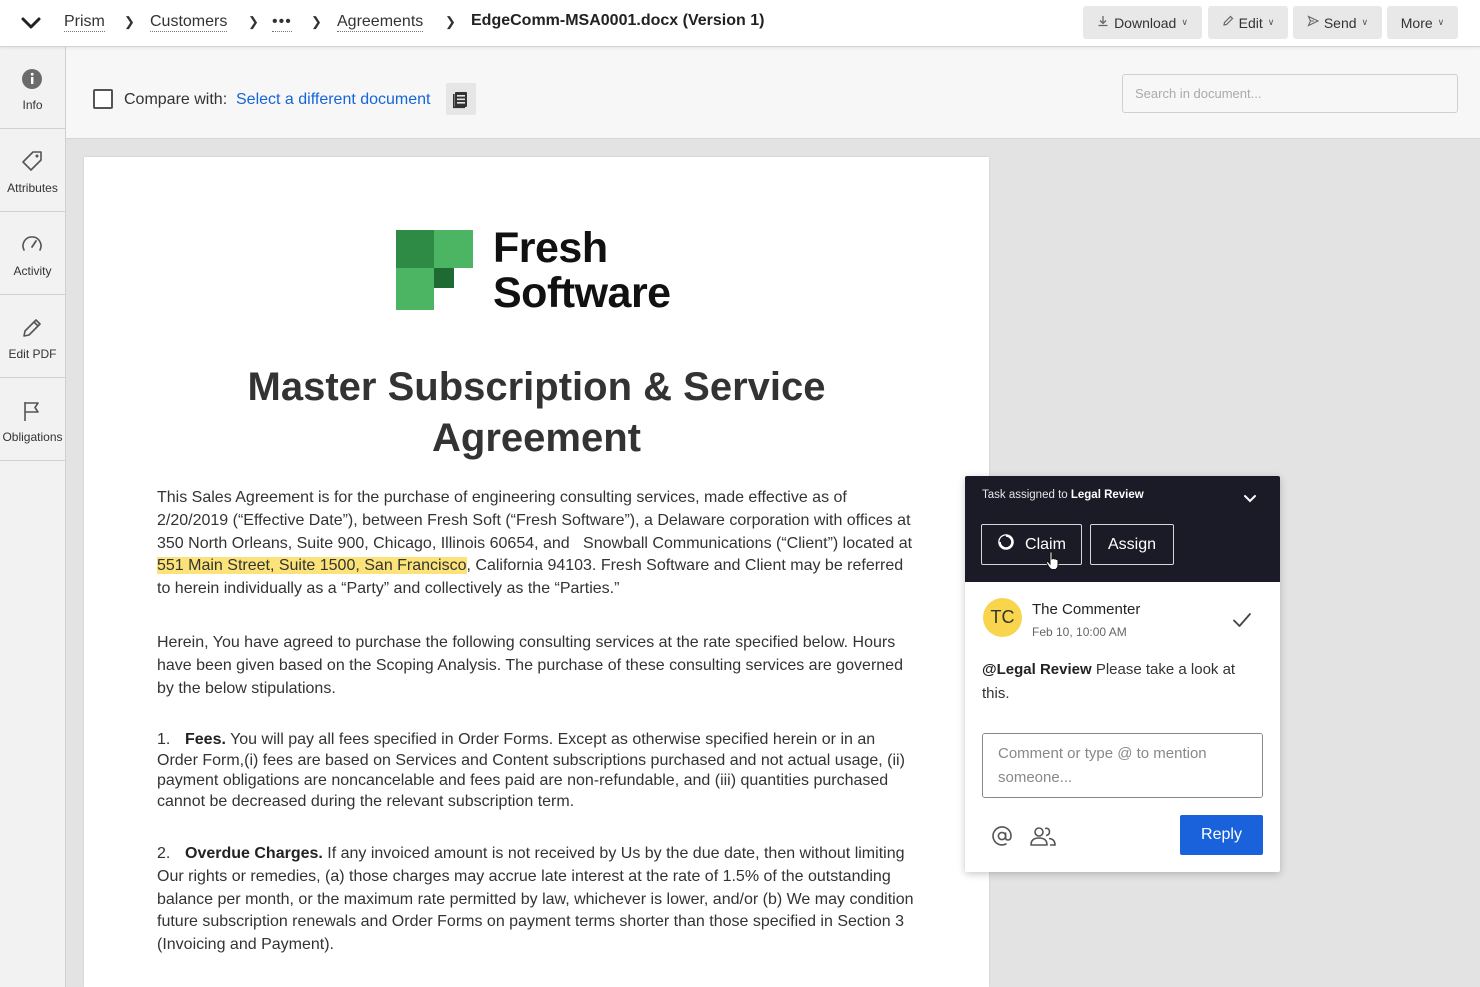  I want to click on assign-button: Assign, so click(1132, 544).